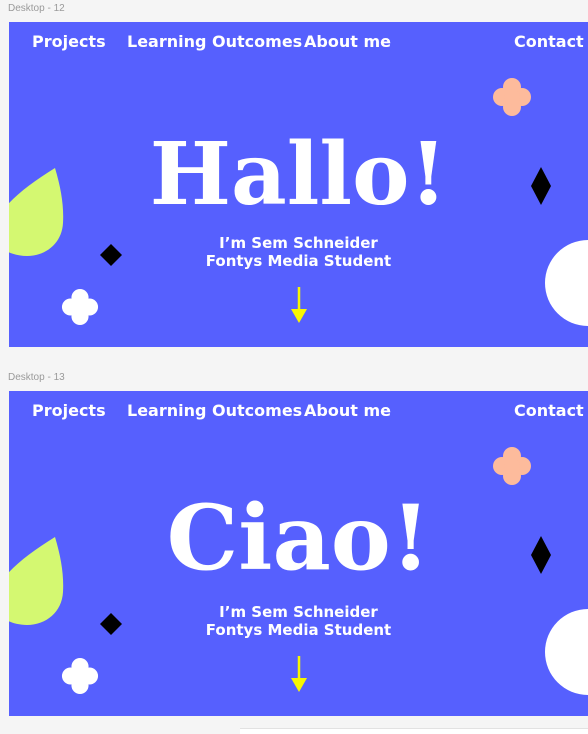 Image resolution: width=588 pixels, height=734 pixels. What do you see at coordinates (298, 538) in the screenshot?
I see `page-title: Ciao!` at bounding box center [298, 538].